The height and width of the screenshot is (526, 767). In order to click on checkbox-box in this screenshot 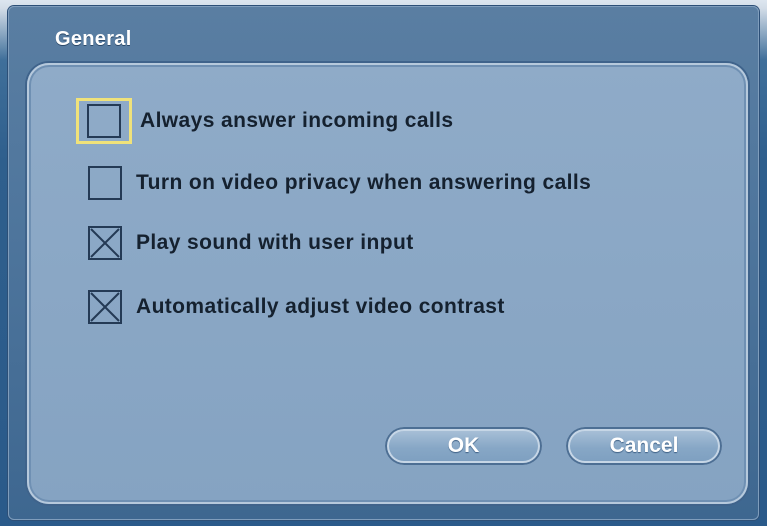, I will do `click(104, 121)`.